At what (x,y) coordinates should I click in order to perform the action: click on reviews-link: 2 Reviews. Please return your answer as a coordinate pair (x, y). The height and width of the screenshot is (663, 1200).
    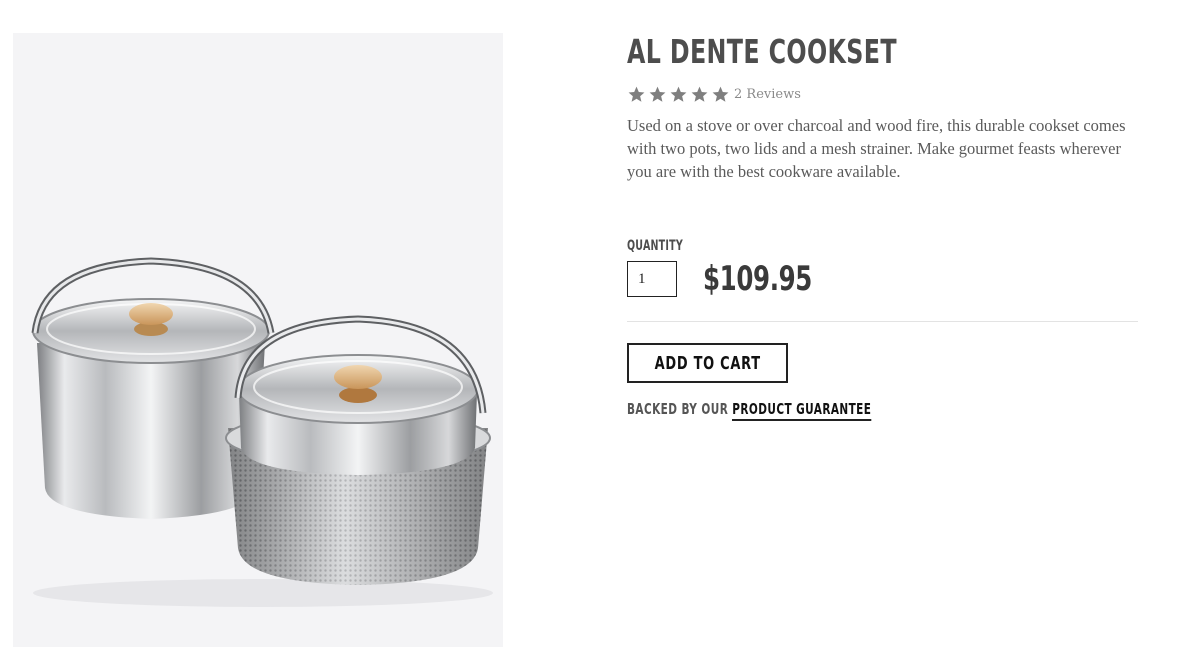
    Looking at the image, I should click on (767, 94).